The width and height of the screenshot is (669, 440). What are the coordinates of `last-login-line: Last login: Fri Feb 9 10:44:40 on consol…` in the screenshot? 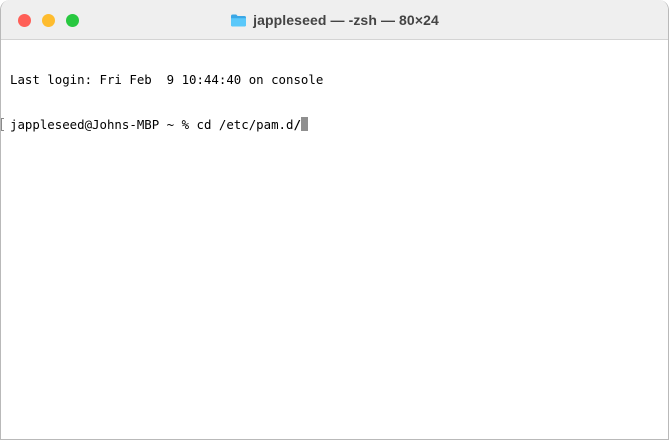 It's located at (167, 79).